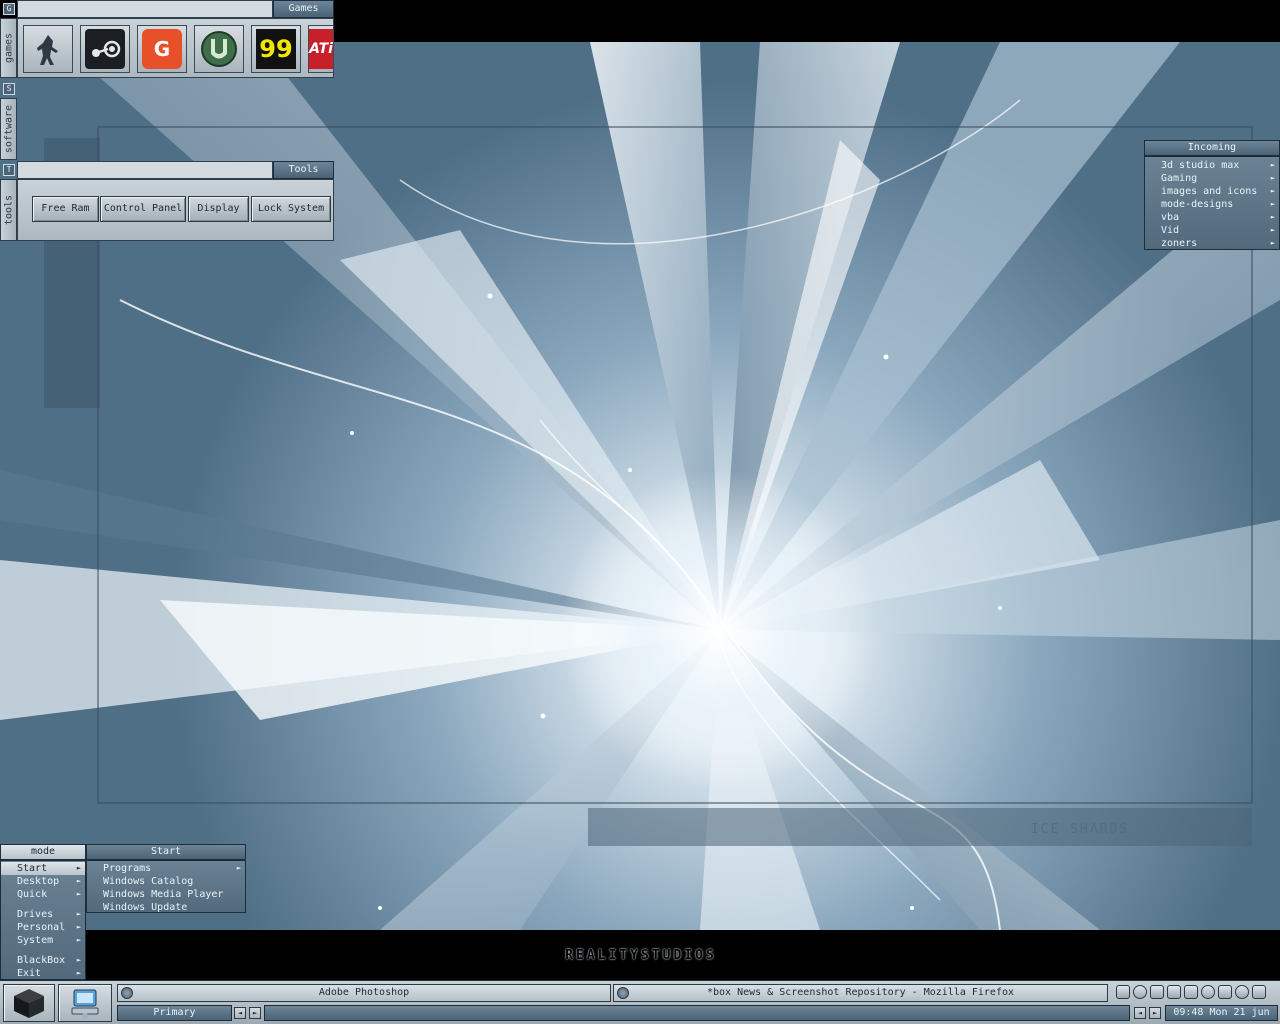 This screenshot has width=1280, height=1024. I want to click on mode-item-exit: Exit ►, so click(43, 973).